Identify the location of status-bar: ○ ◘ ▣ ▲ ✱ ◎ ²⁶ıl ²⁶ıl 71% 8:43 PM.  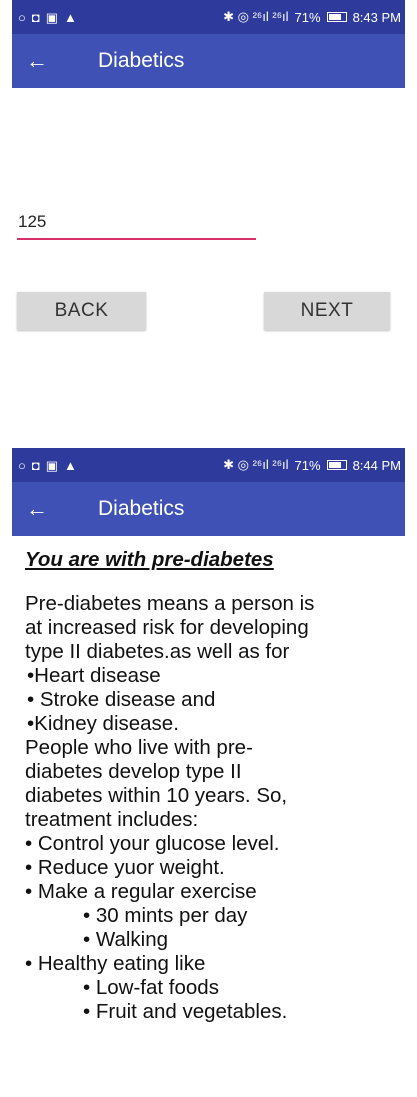
(208, 17).